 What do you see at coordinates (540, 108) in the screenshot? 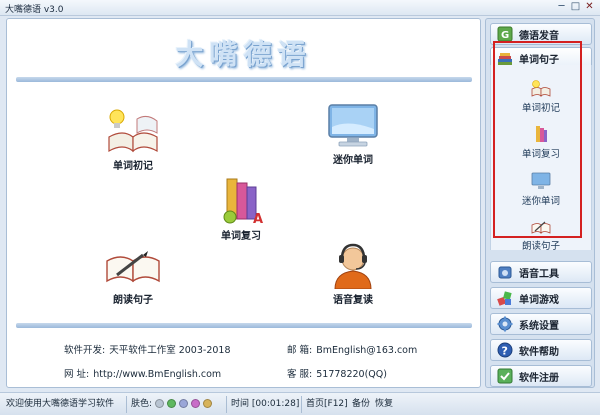
I see `sub-item-label: 单词初记` at bounding box center [540, 108].